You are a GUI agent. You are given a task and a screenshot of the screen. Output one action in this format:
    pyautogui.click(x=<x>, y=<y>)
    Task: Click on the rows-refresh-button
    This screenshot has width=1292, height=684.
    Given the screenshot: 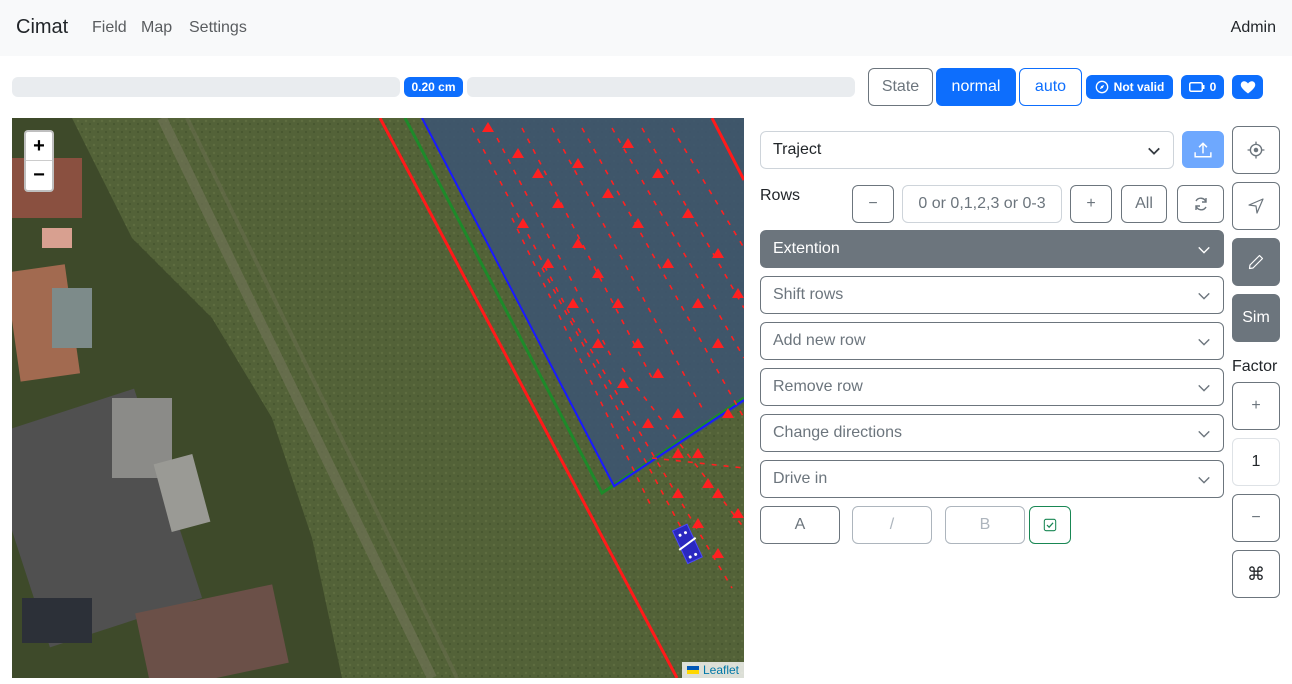 What is the action you would take?
    pyautogui.click(x=1200, y=204)
    